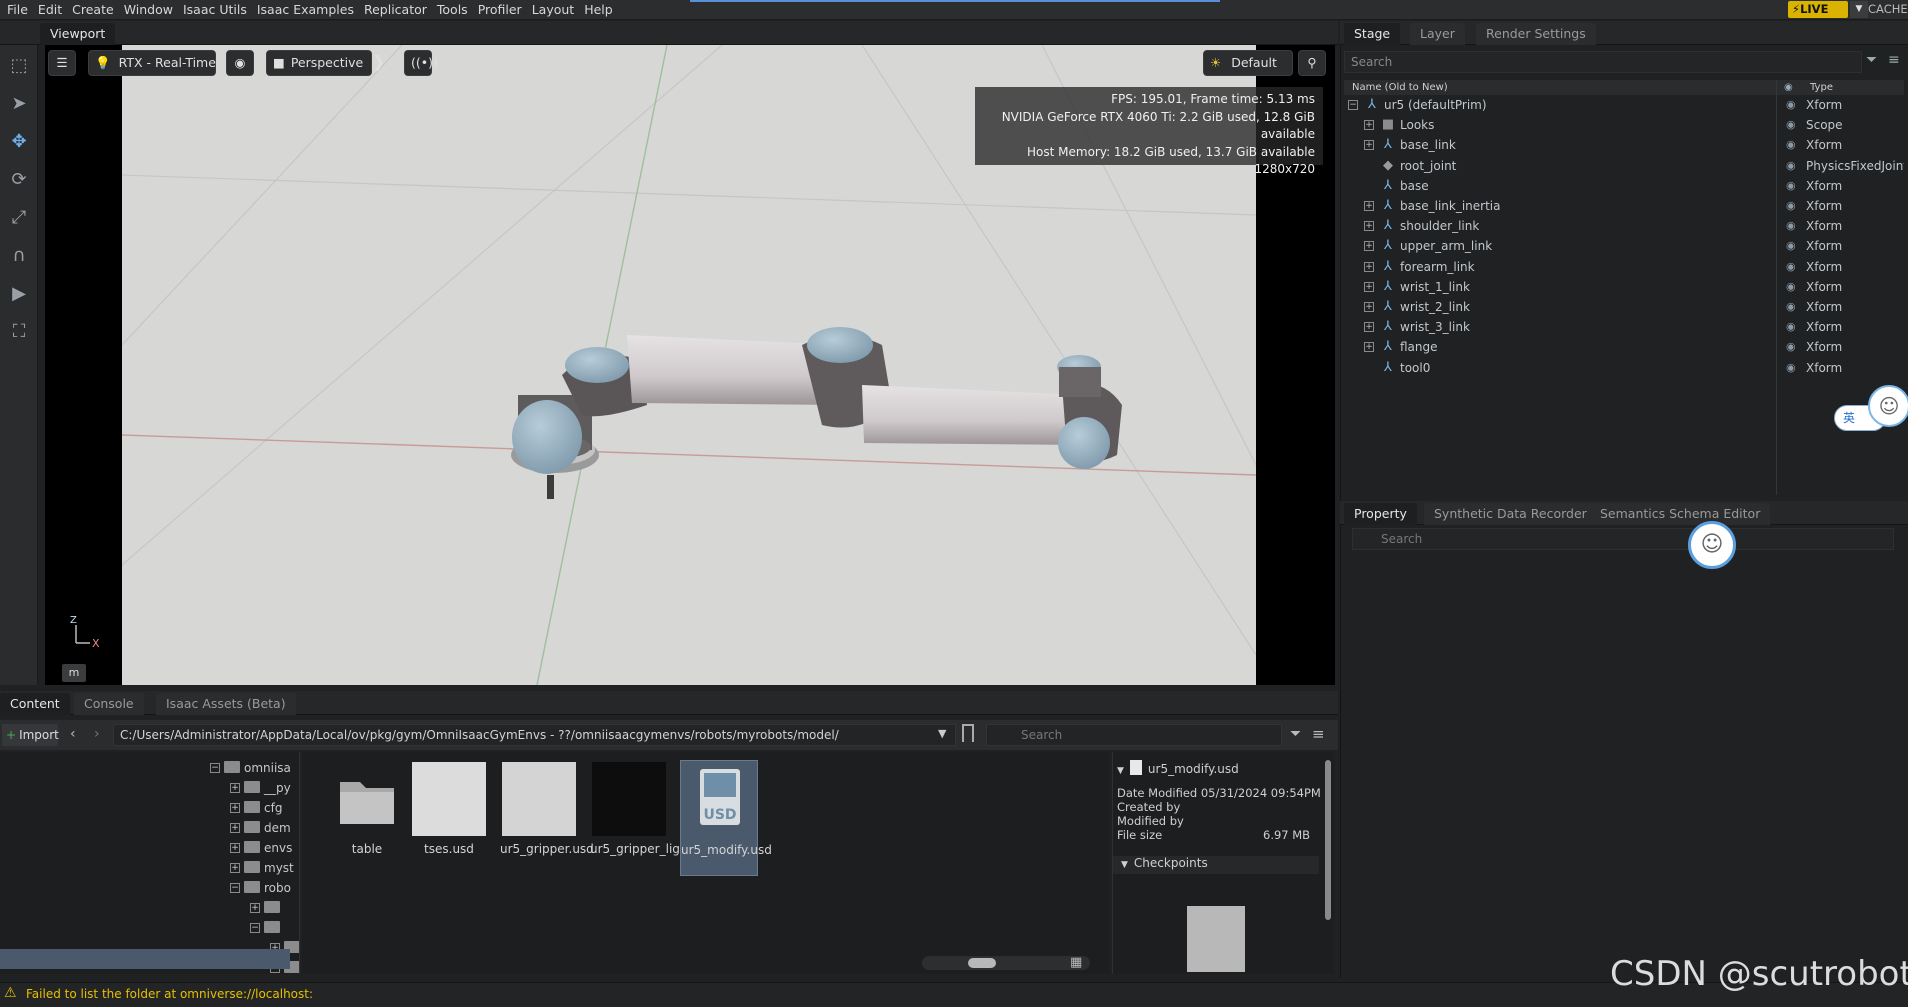  I want to click on chevron-right-icon: ❯, so click(380, 63).